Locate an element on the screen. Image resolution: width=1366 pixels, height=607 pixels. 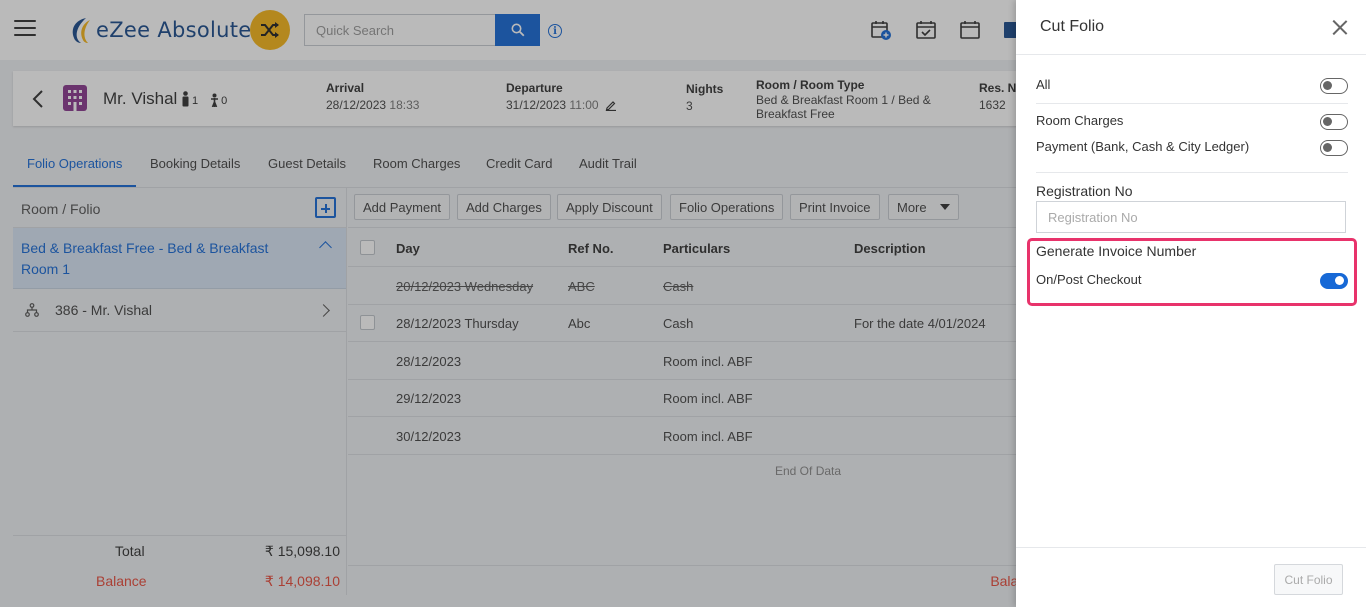
drawer-header: Cut Folio is located at coordinates (1191, 27).